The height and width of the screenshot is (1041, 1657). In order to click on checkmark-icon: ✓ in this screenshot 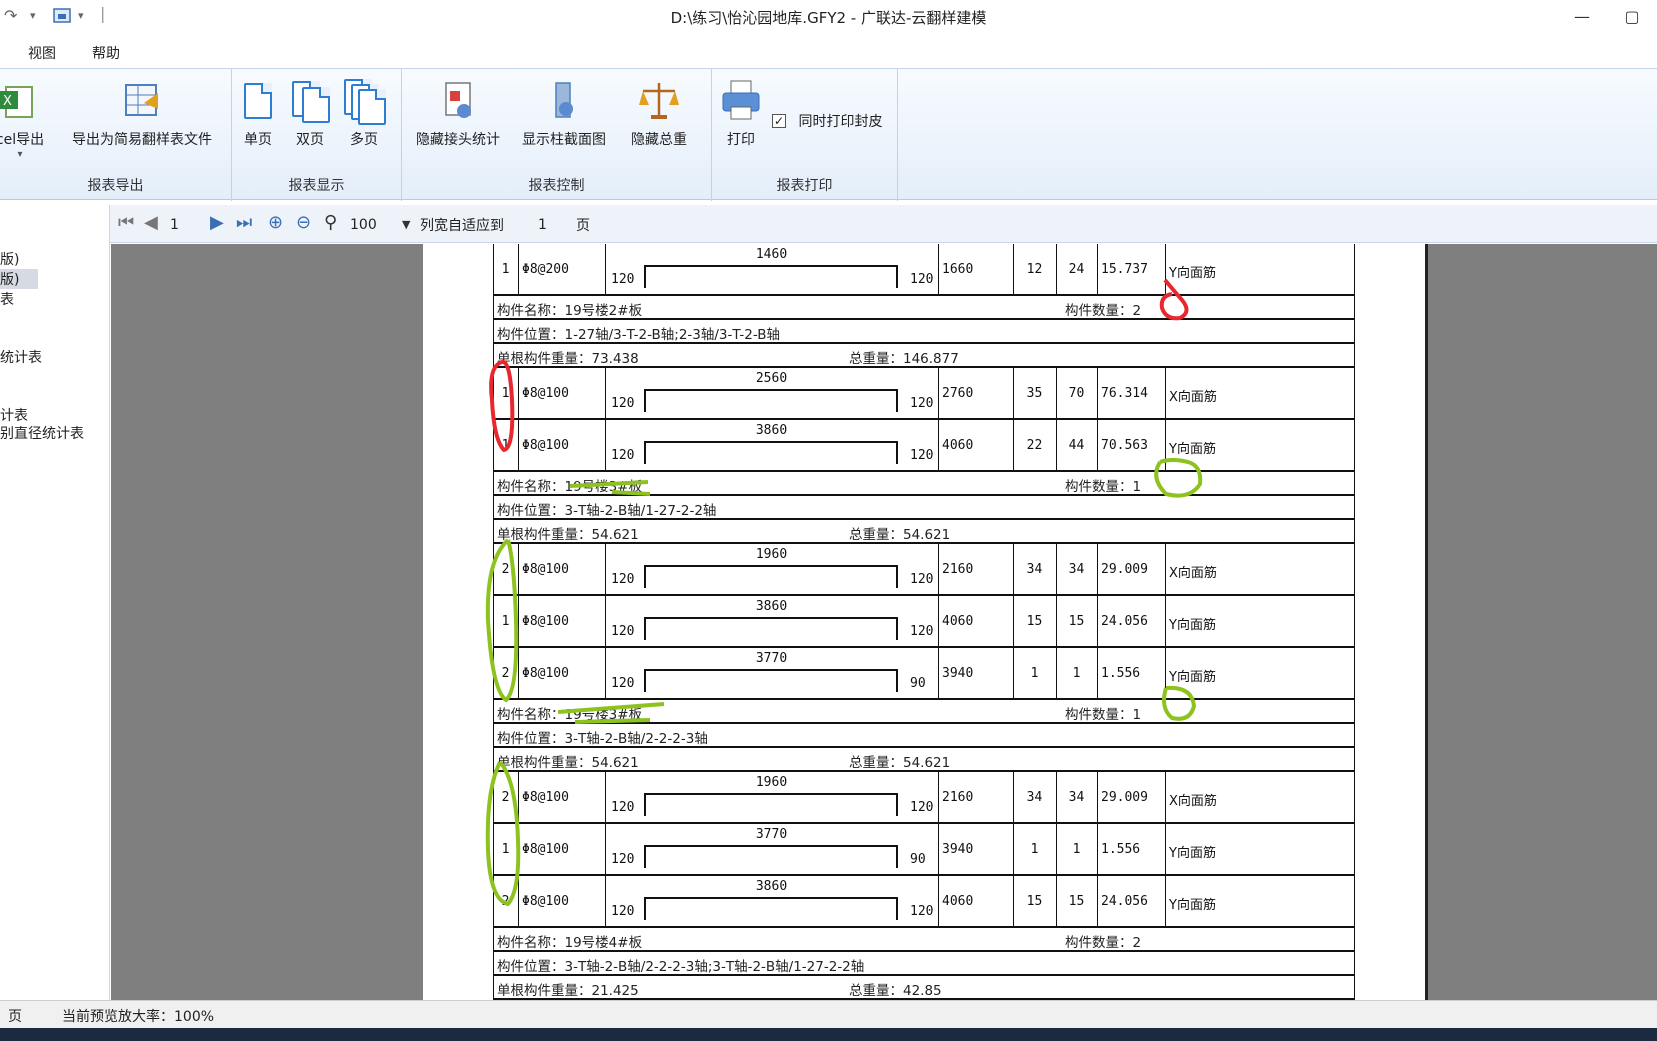, I will do `click(779, 121)`.